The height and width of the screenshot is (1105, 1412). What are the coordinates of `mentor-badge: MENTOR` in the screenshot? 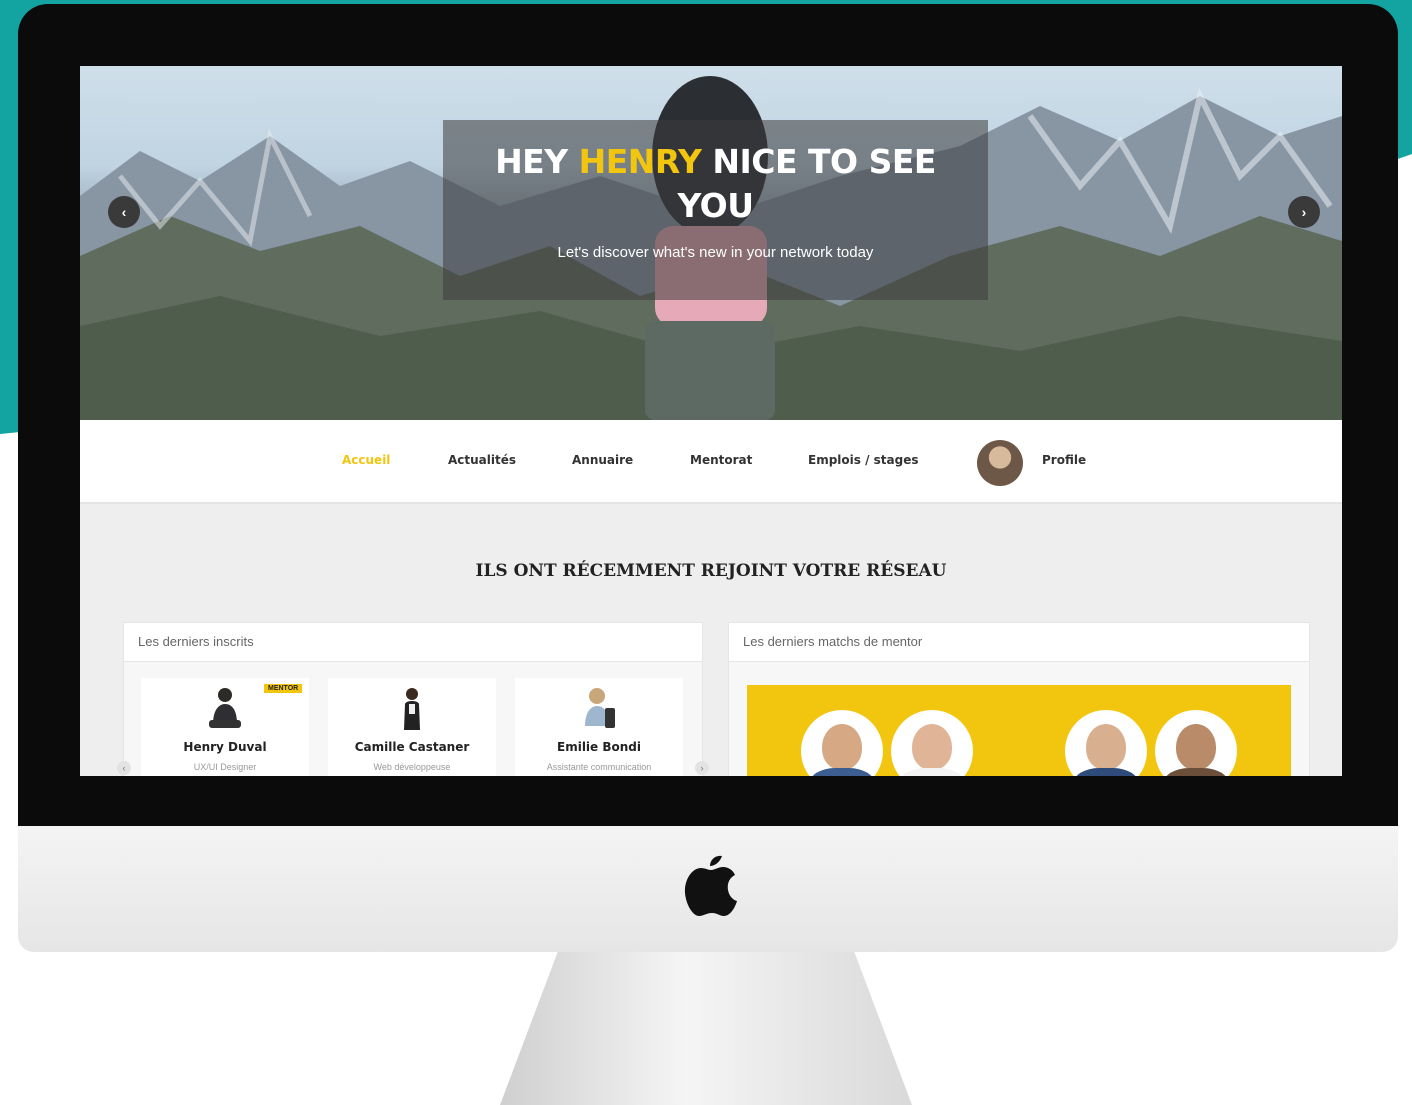 It's located at (283, 688).